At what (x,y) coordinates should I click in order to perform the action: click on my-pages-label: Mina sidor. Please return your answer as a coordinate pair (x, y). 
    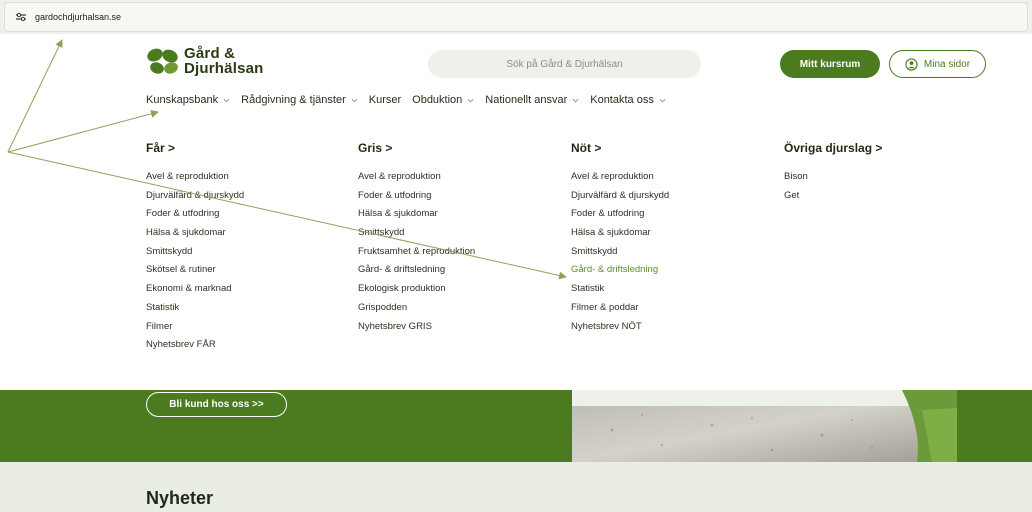
    Looking at the image, I should click on (947, 64).